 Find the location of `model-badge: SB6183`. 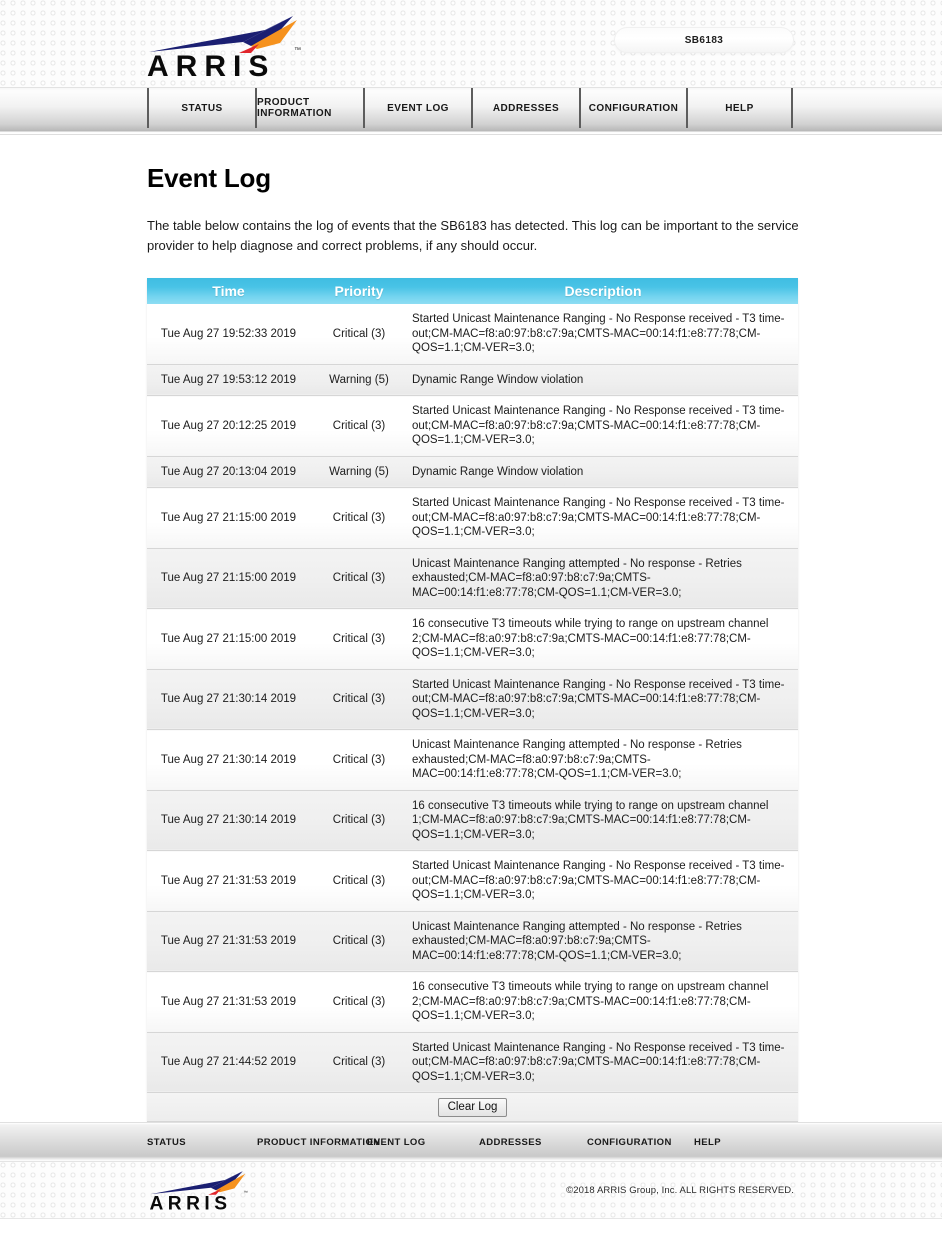

model-badge: SB6183 is located at coordinates (704, 40).